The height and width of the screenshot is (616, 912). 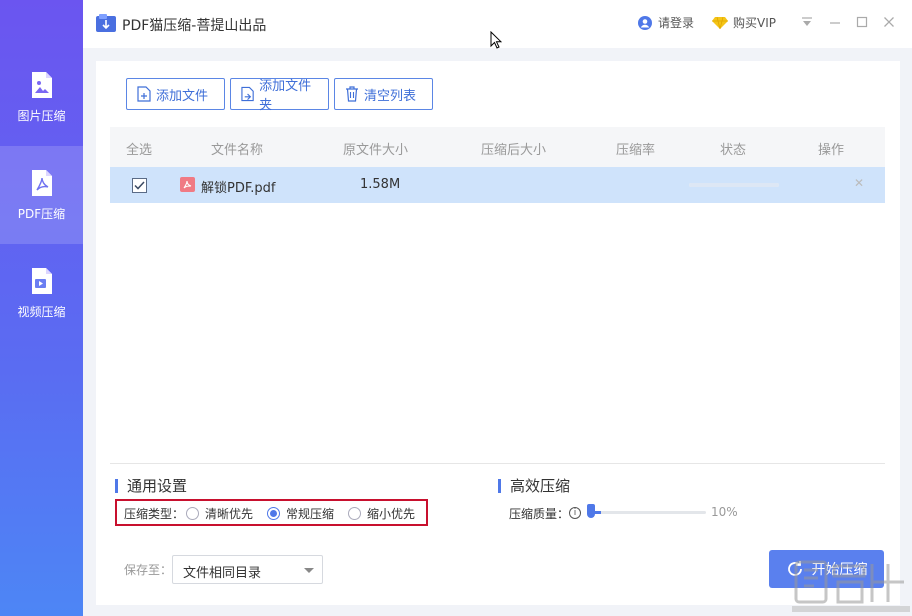 I want to click on video-file-icon, so click(x=42, y=281).